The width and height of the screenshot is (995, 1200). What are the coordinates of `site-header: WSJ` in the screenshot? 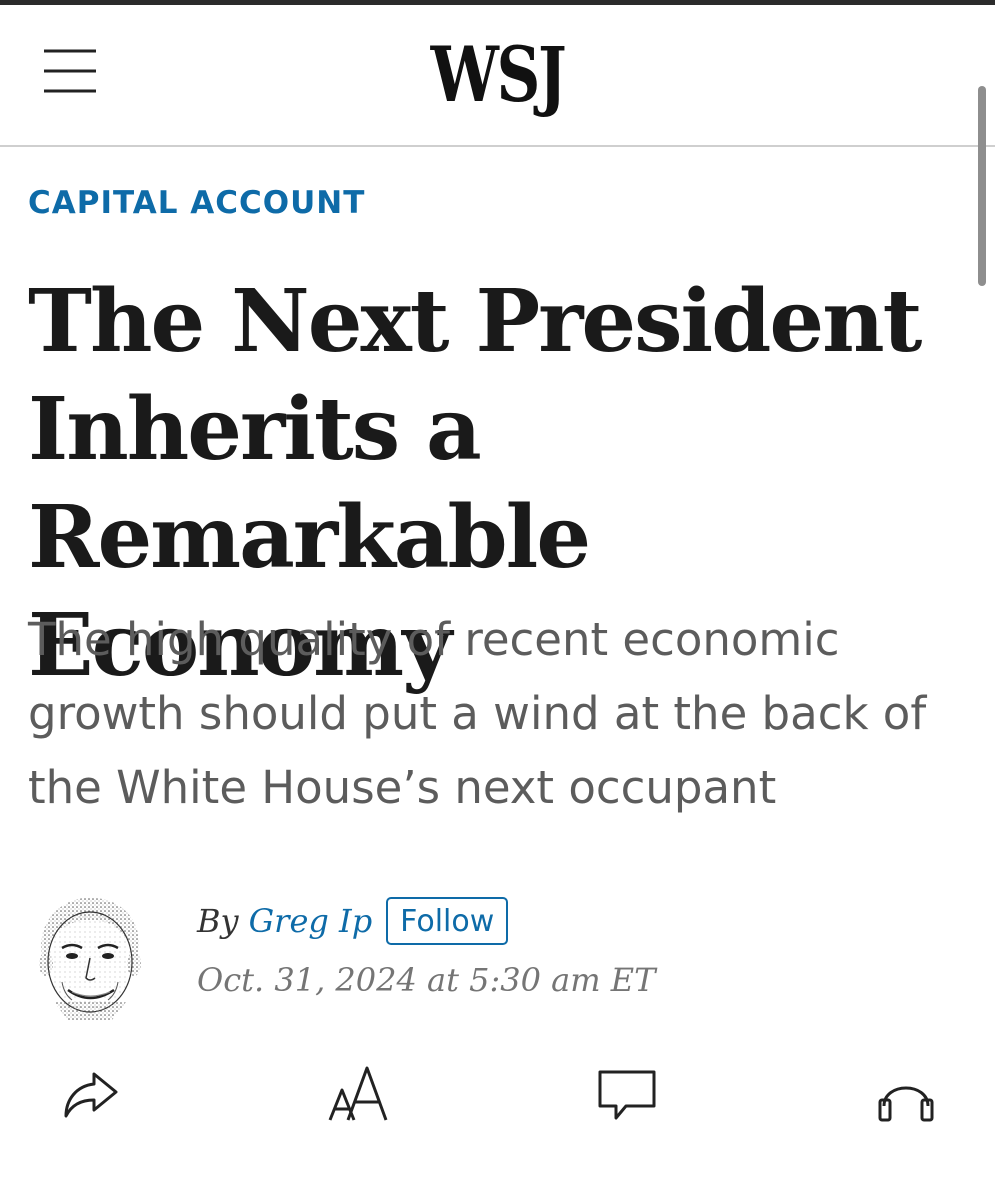 It's located at (497, 76).